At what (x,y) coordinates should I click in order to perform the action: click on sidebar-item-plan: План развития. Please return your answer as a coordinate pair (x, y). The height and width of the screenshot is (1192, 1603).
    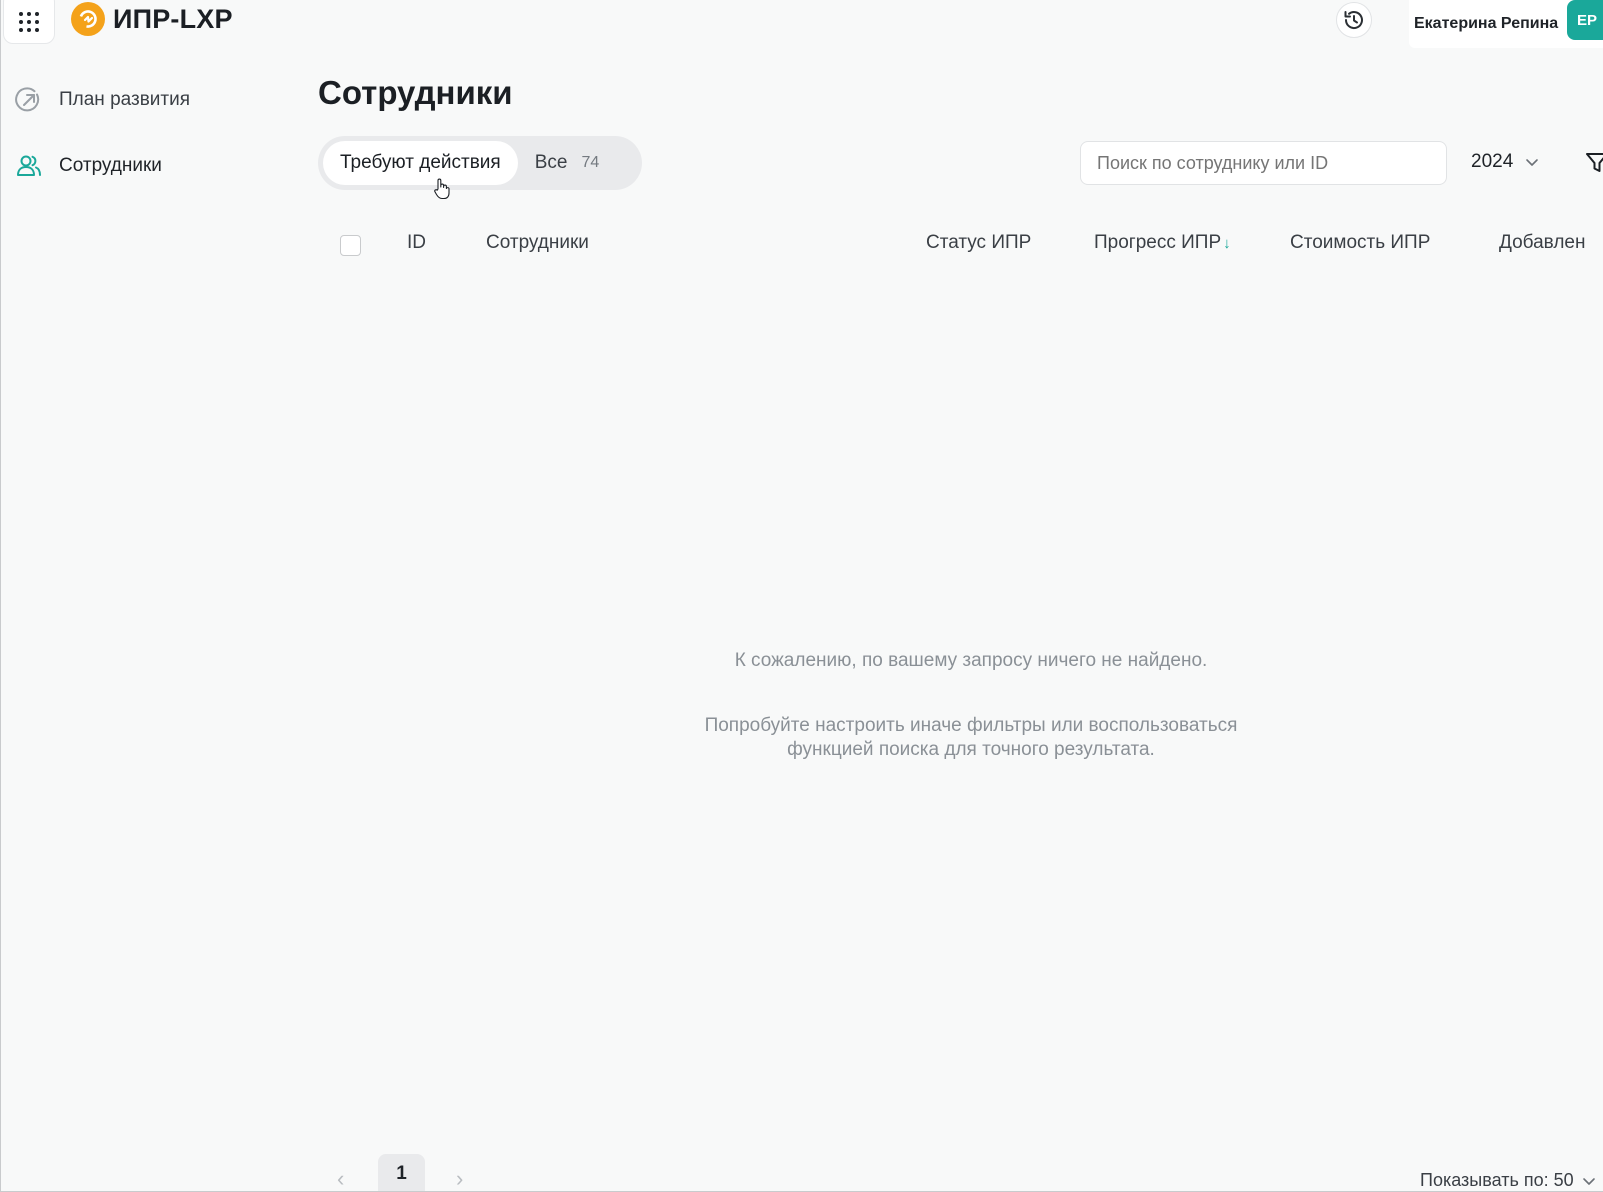
    Looking at the image, I should click on (102, 100).